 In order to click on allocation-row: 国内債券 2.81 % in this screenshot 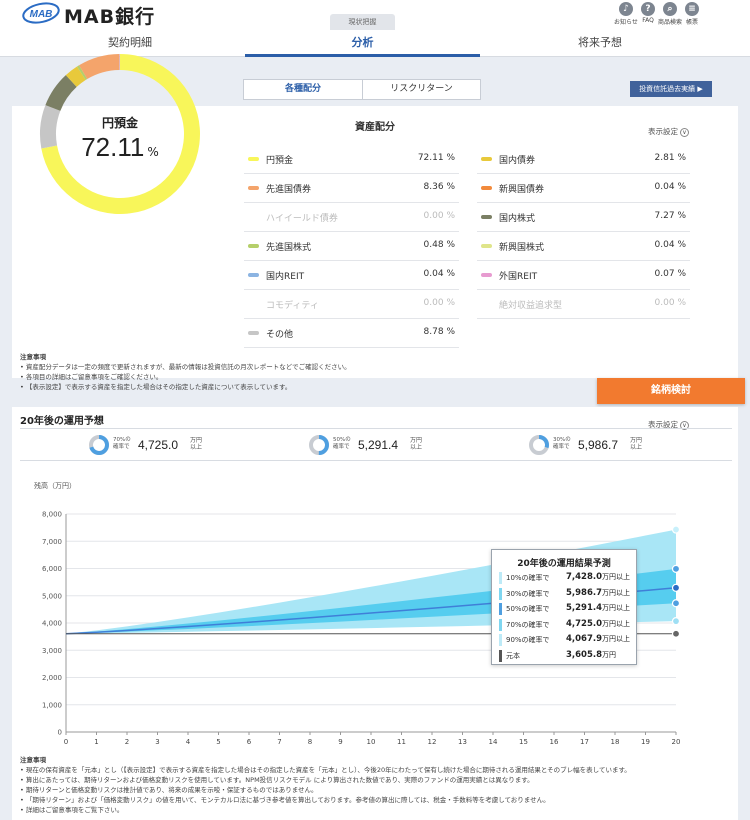, I will do `click(583, 159)`.